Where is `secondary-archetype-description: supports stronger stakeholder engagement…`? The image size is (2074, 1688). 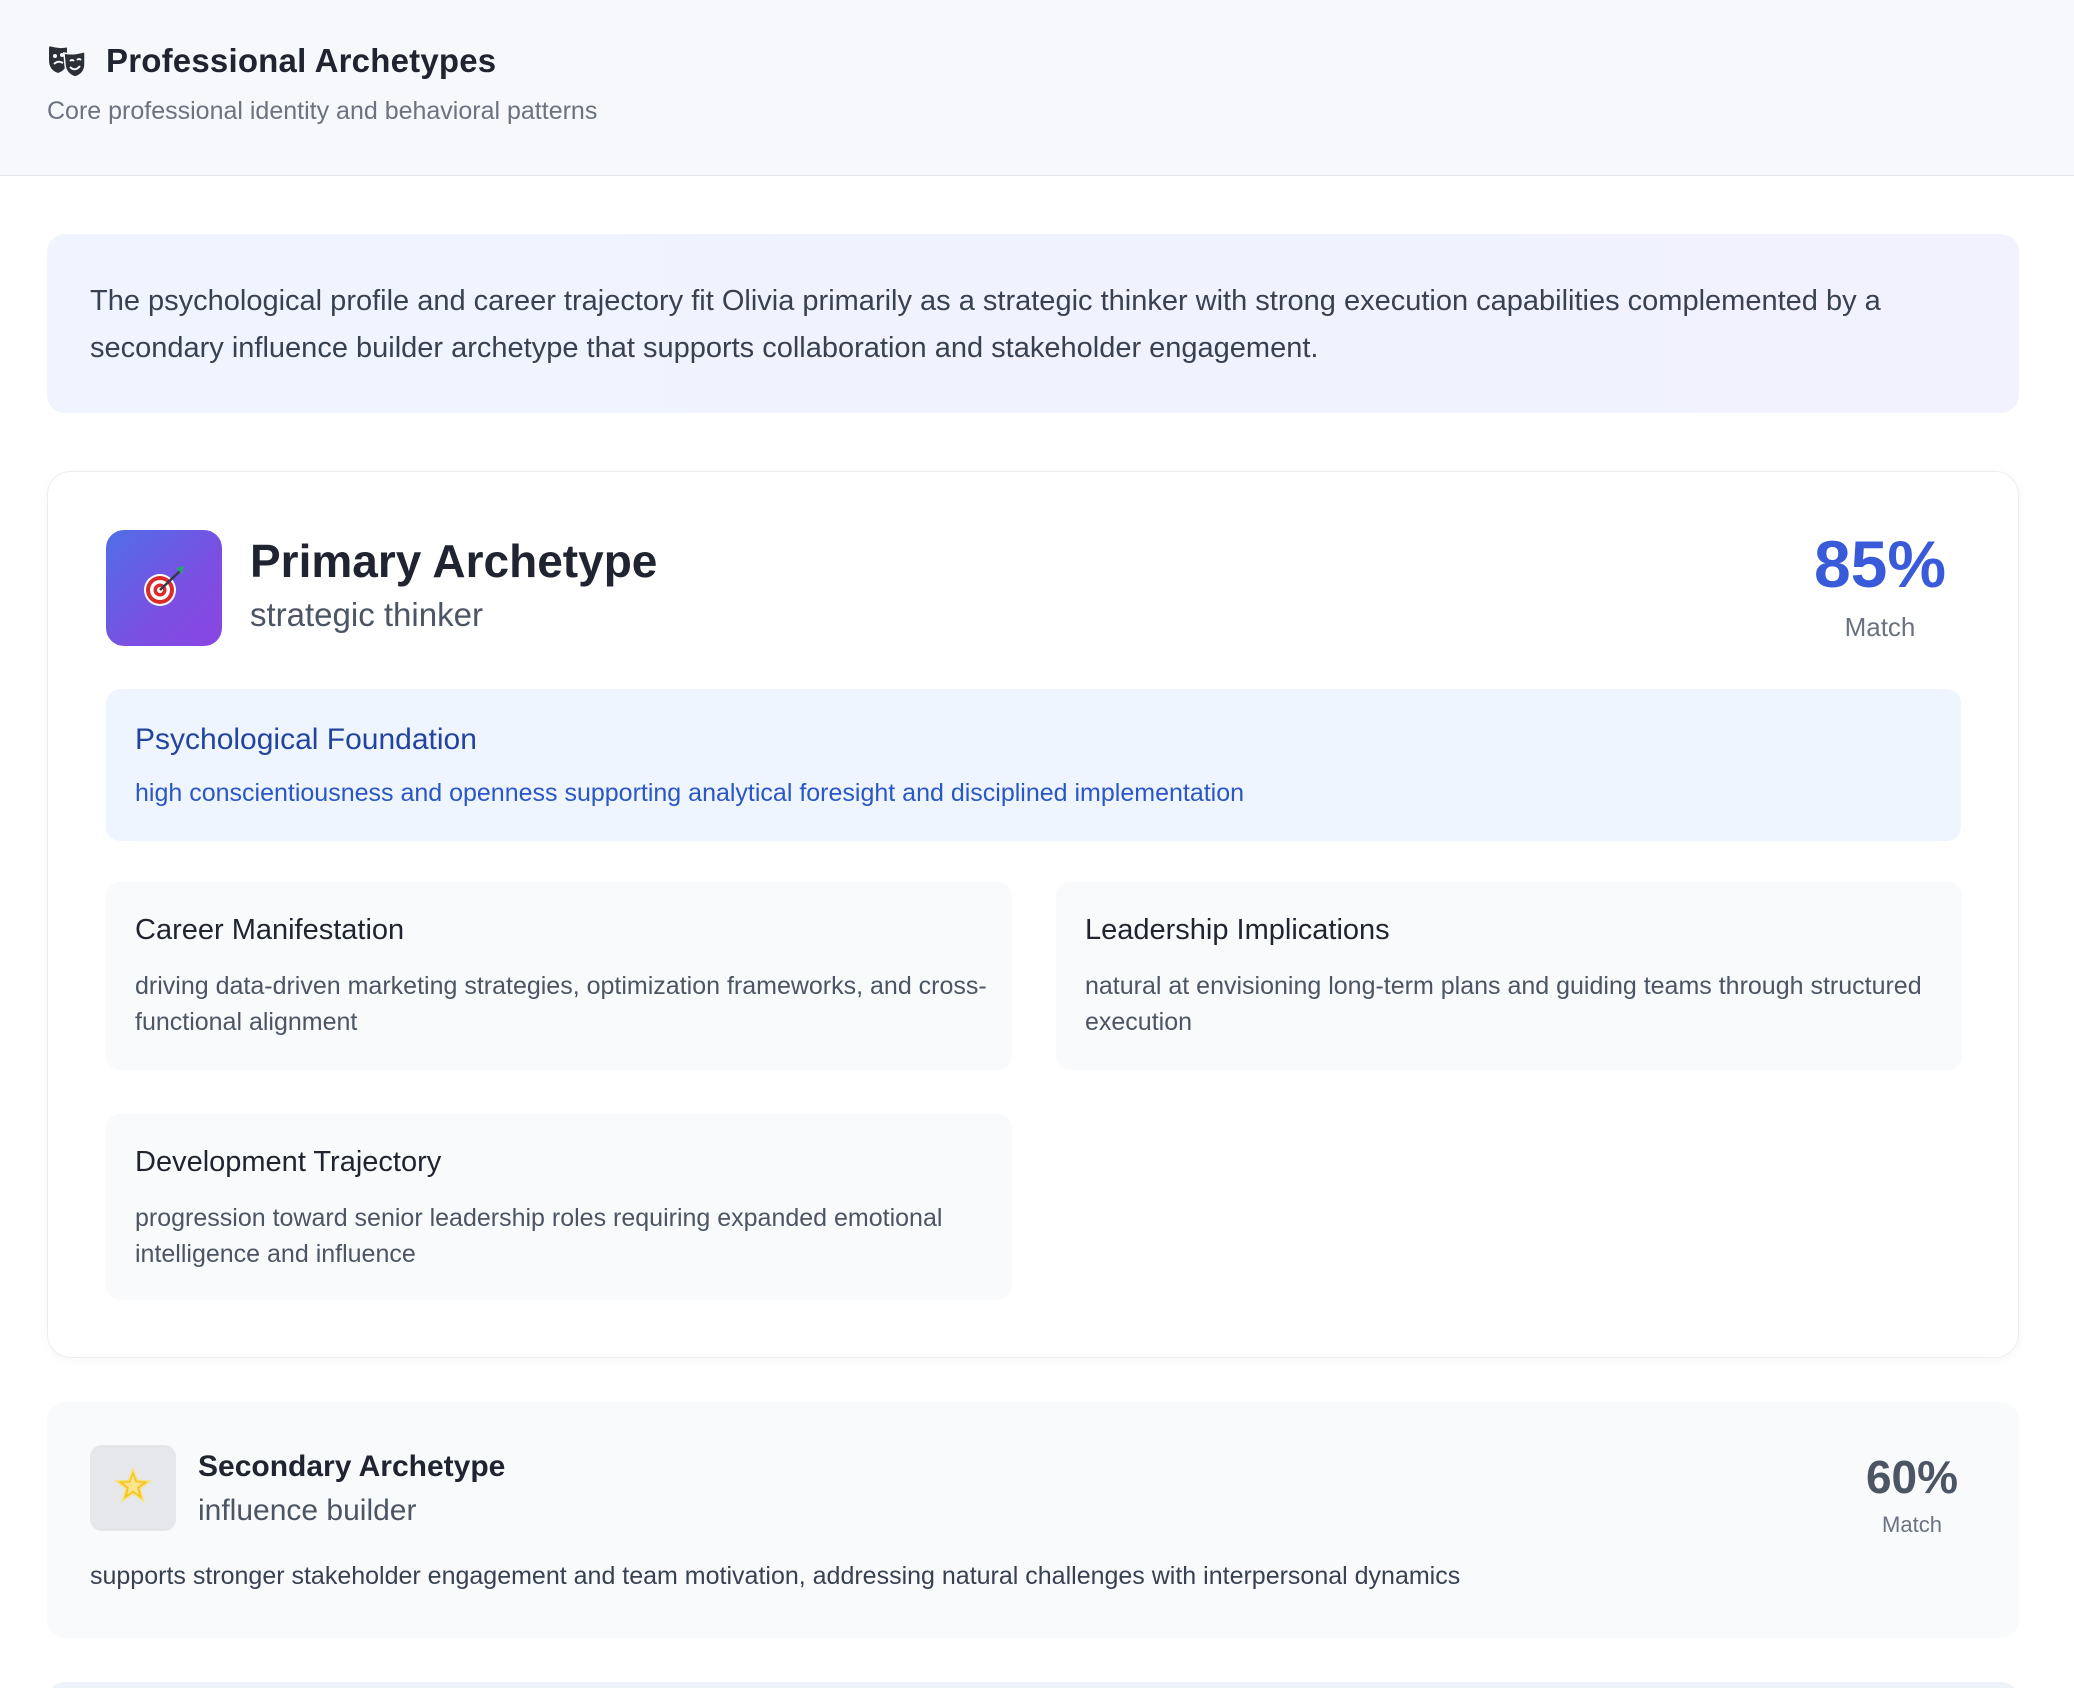
secondary-archetype-description: supports stronger stakeholder engagement… is located at coordinates (775, 1576).